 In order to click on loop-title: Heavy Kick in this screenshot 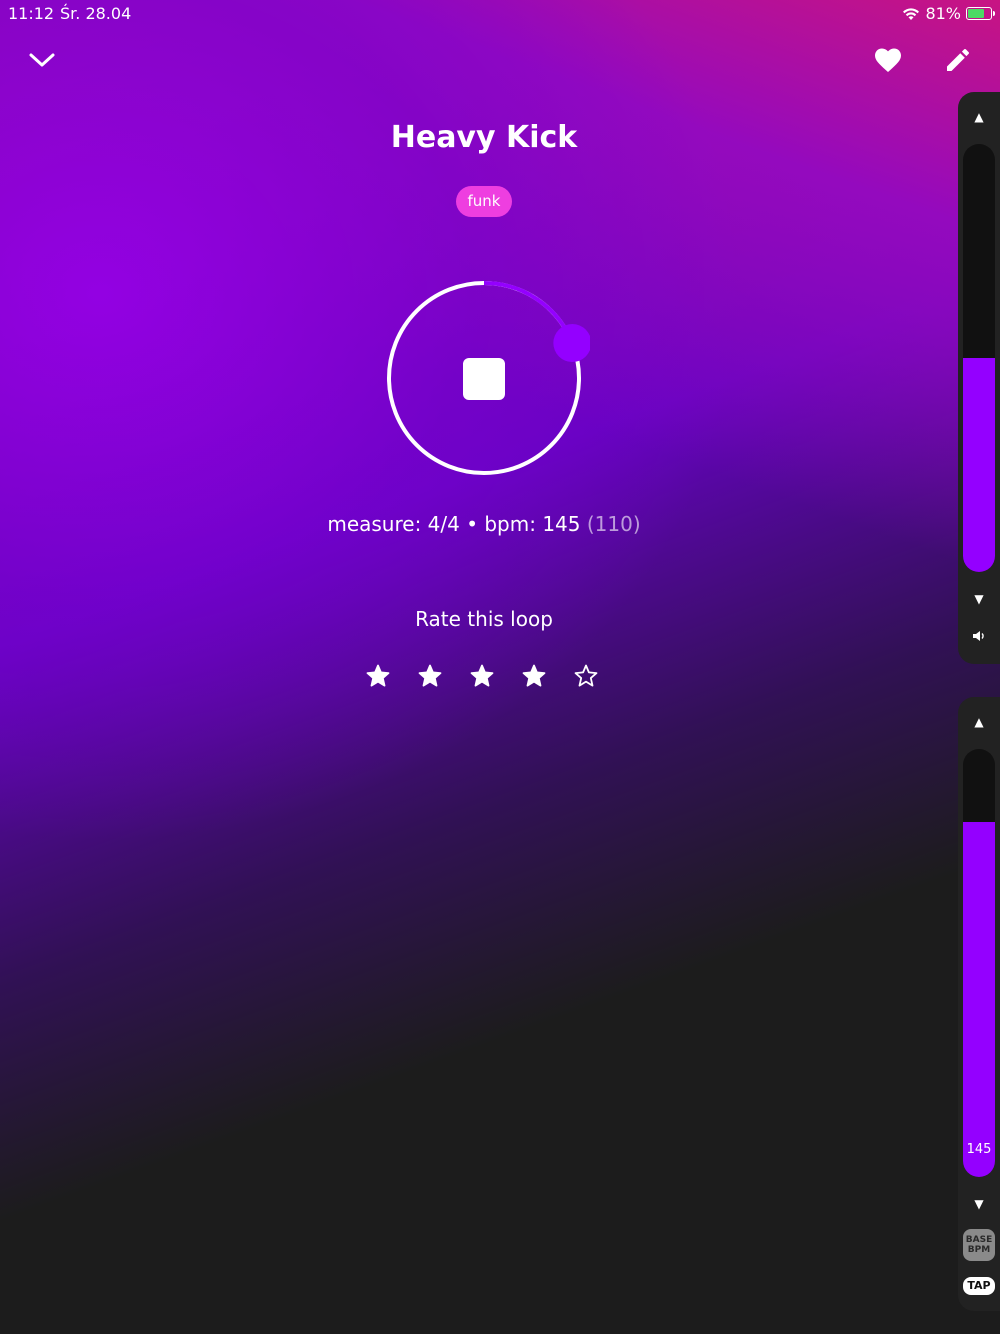, I will do `click(484, 137)`.